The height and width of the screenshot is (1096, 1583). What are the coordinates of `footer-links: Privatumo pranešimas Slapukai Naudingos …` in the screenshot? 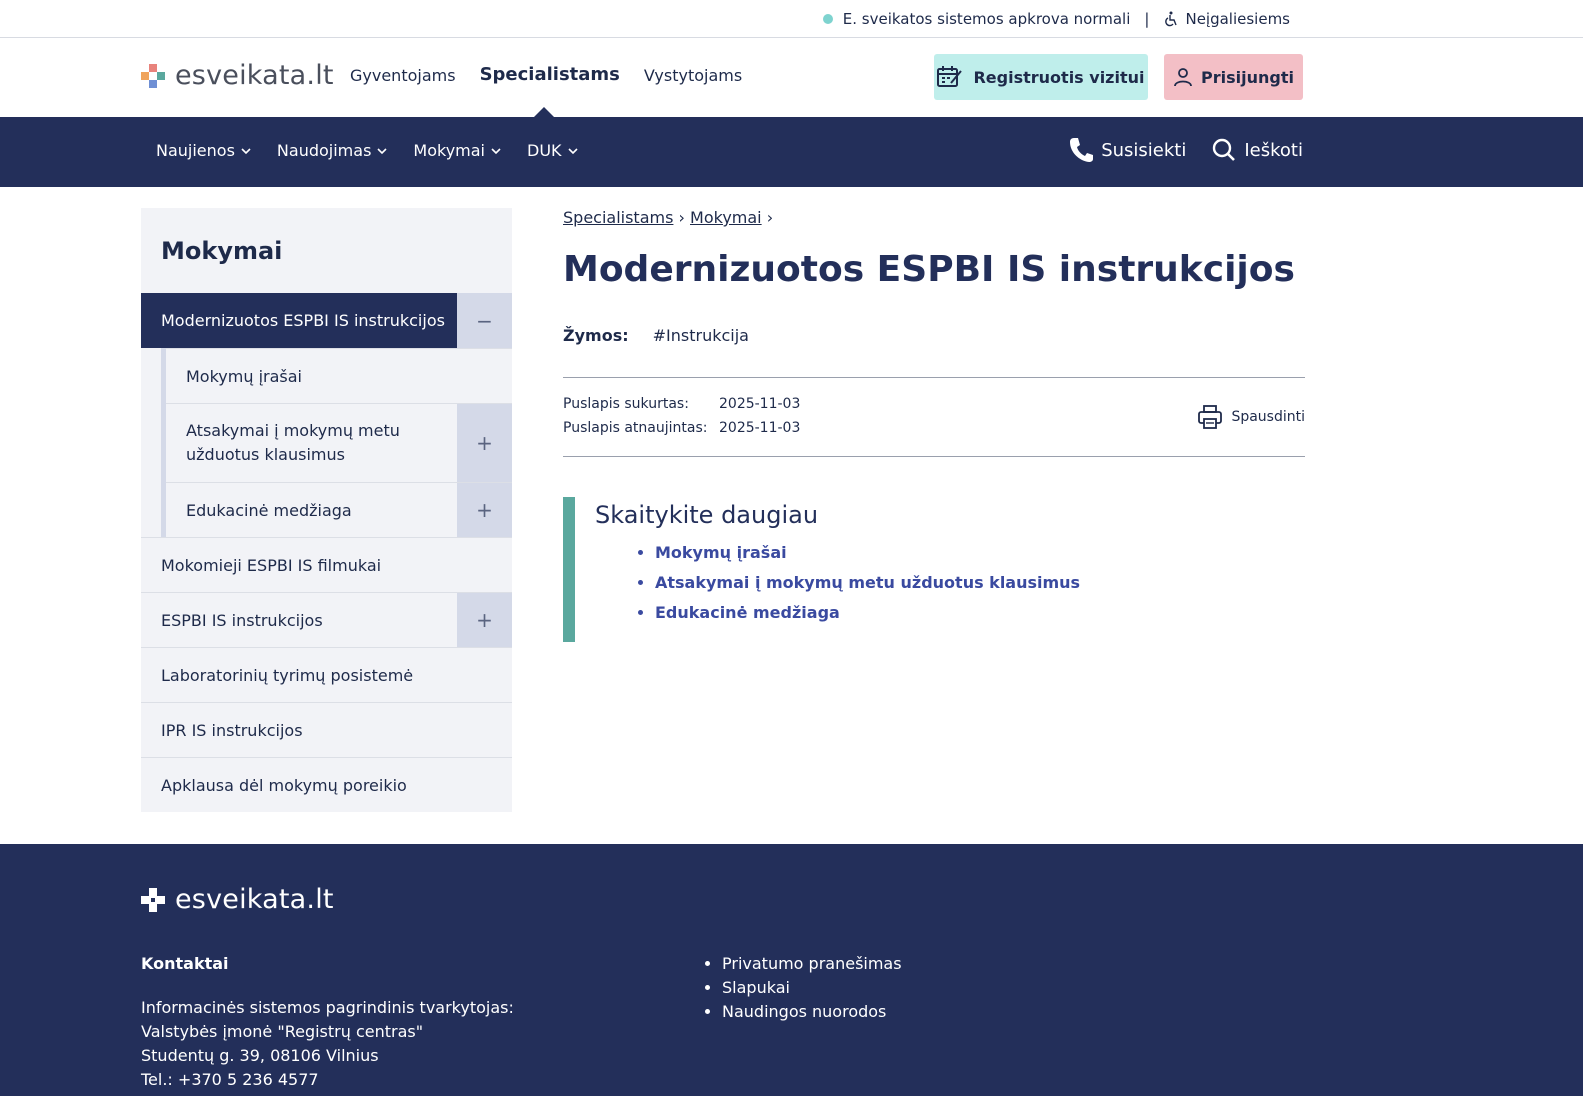 It's located at (812, 988).